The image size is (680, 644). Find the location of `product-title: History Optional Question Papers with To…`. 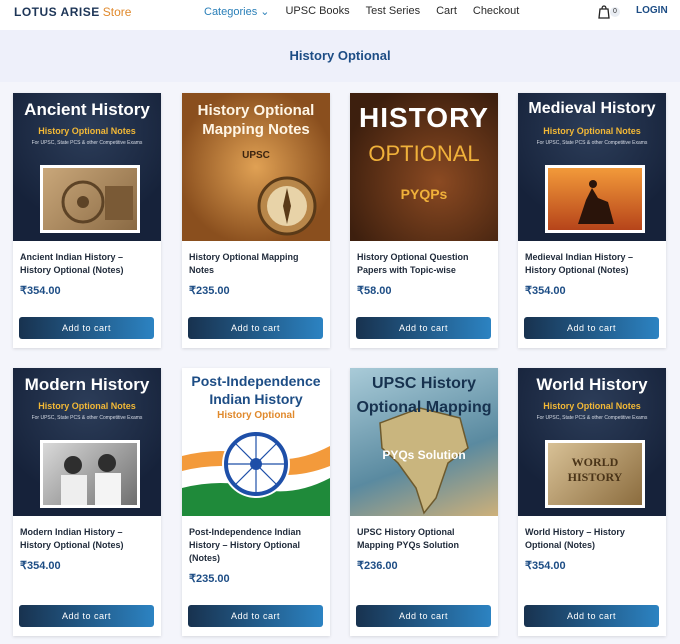

product-title: History Optional Question Papers with To… is located at coordinates (425, 264).